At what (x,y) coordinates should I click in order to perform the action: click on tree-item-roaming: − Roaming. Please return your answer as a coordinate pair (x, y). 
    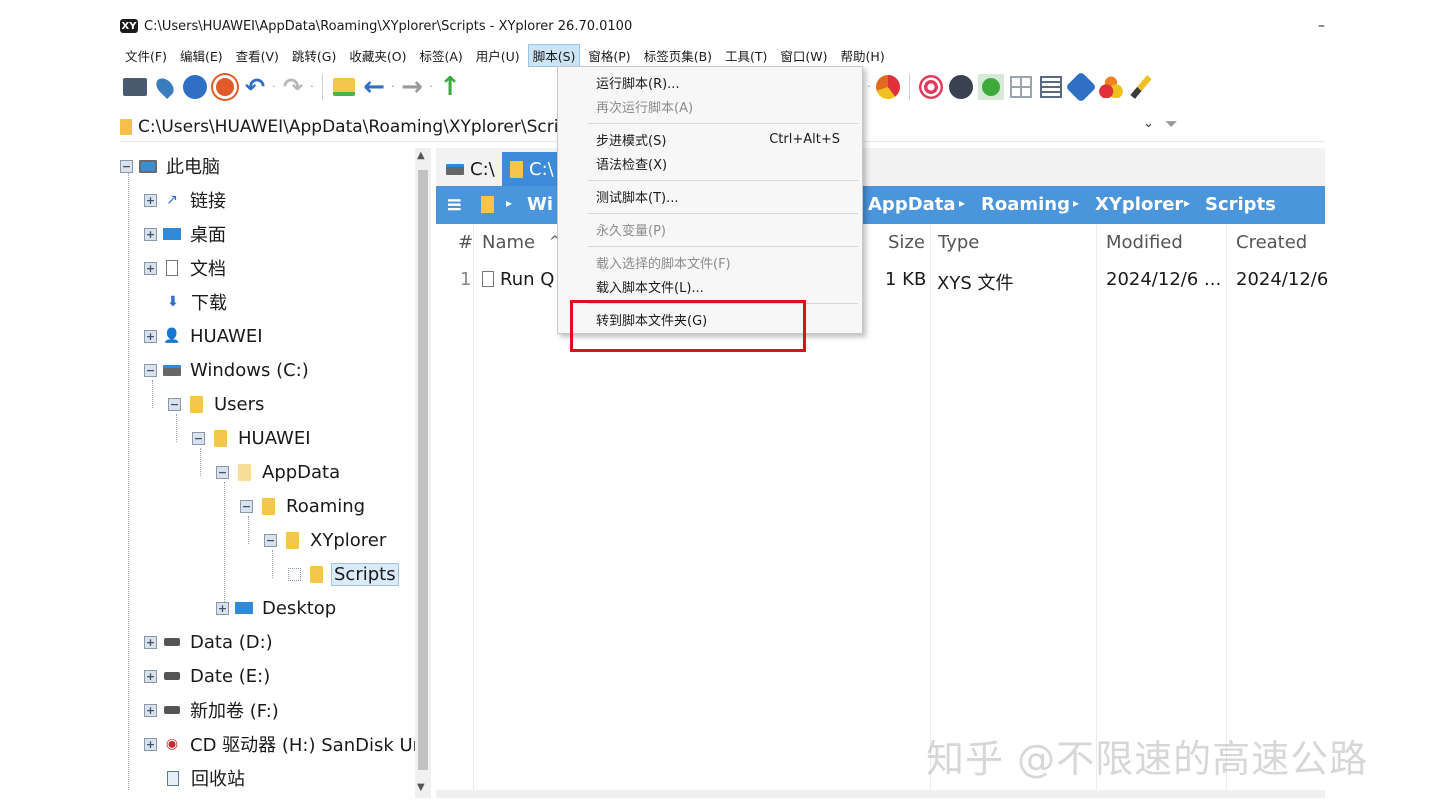
    Looking at the image, I should click on (304, 506).